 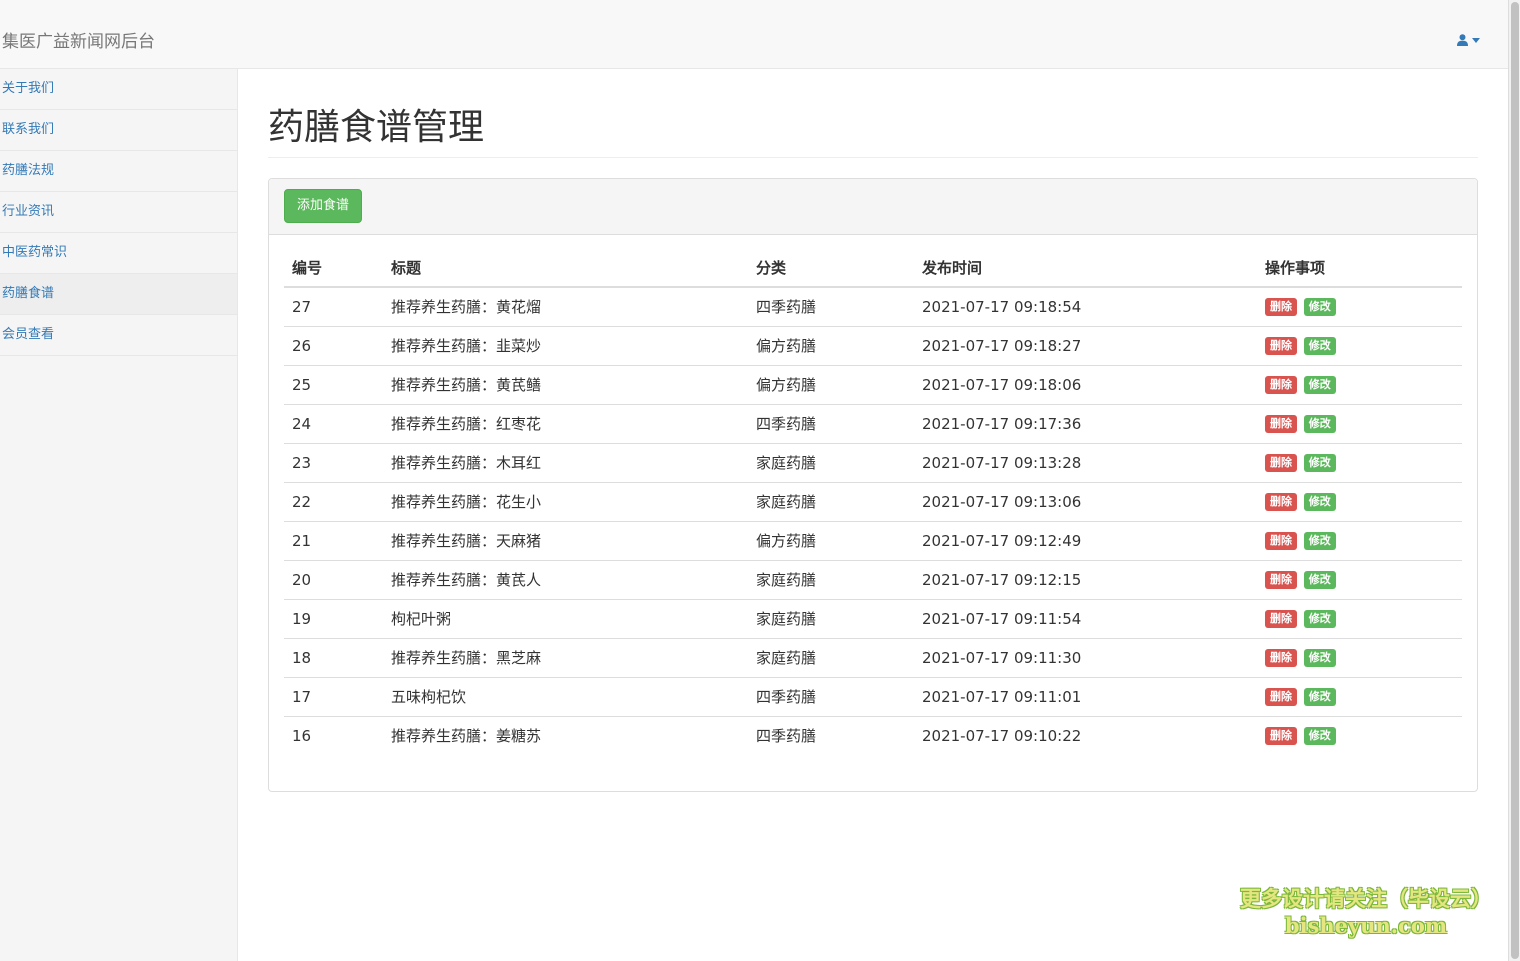 I want to click on sidebar-item-1: 联系我们, so click(x=118, y=130).